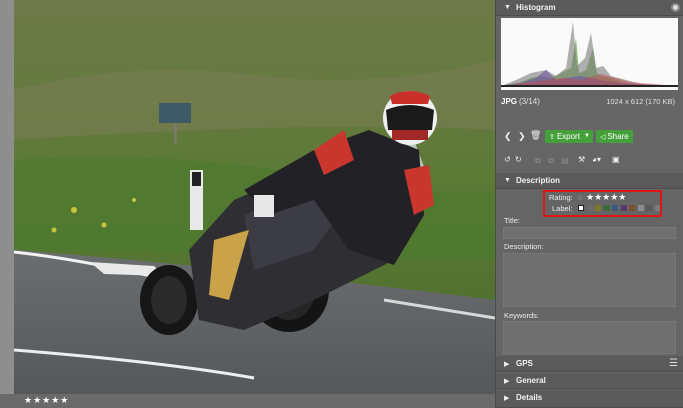 The height and width of the screenshot is (408, 683). What do you see at coordinates (553, 137) in the screenshot?
I see `export-icon: ⇪` at bounding box center [553, 137].